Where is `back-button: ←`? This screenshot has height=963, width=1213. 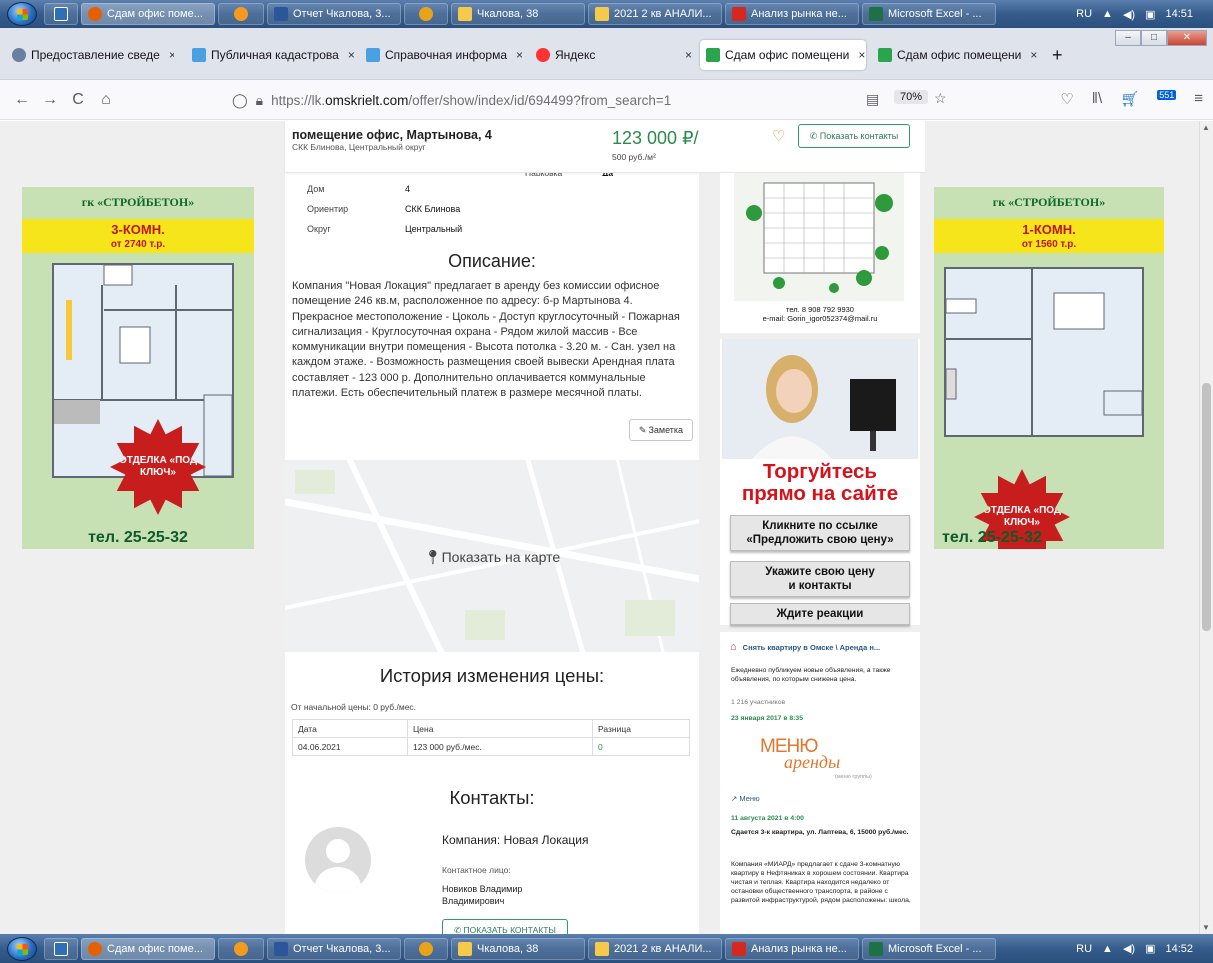
back-button: ← is located at coordinates (22, 100).